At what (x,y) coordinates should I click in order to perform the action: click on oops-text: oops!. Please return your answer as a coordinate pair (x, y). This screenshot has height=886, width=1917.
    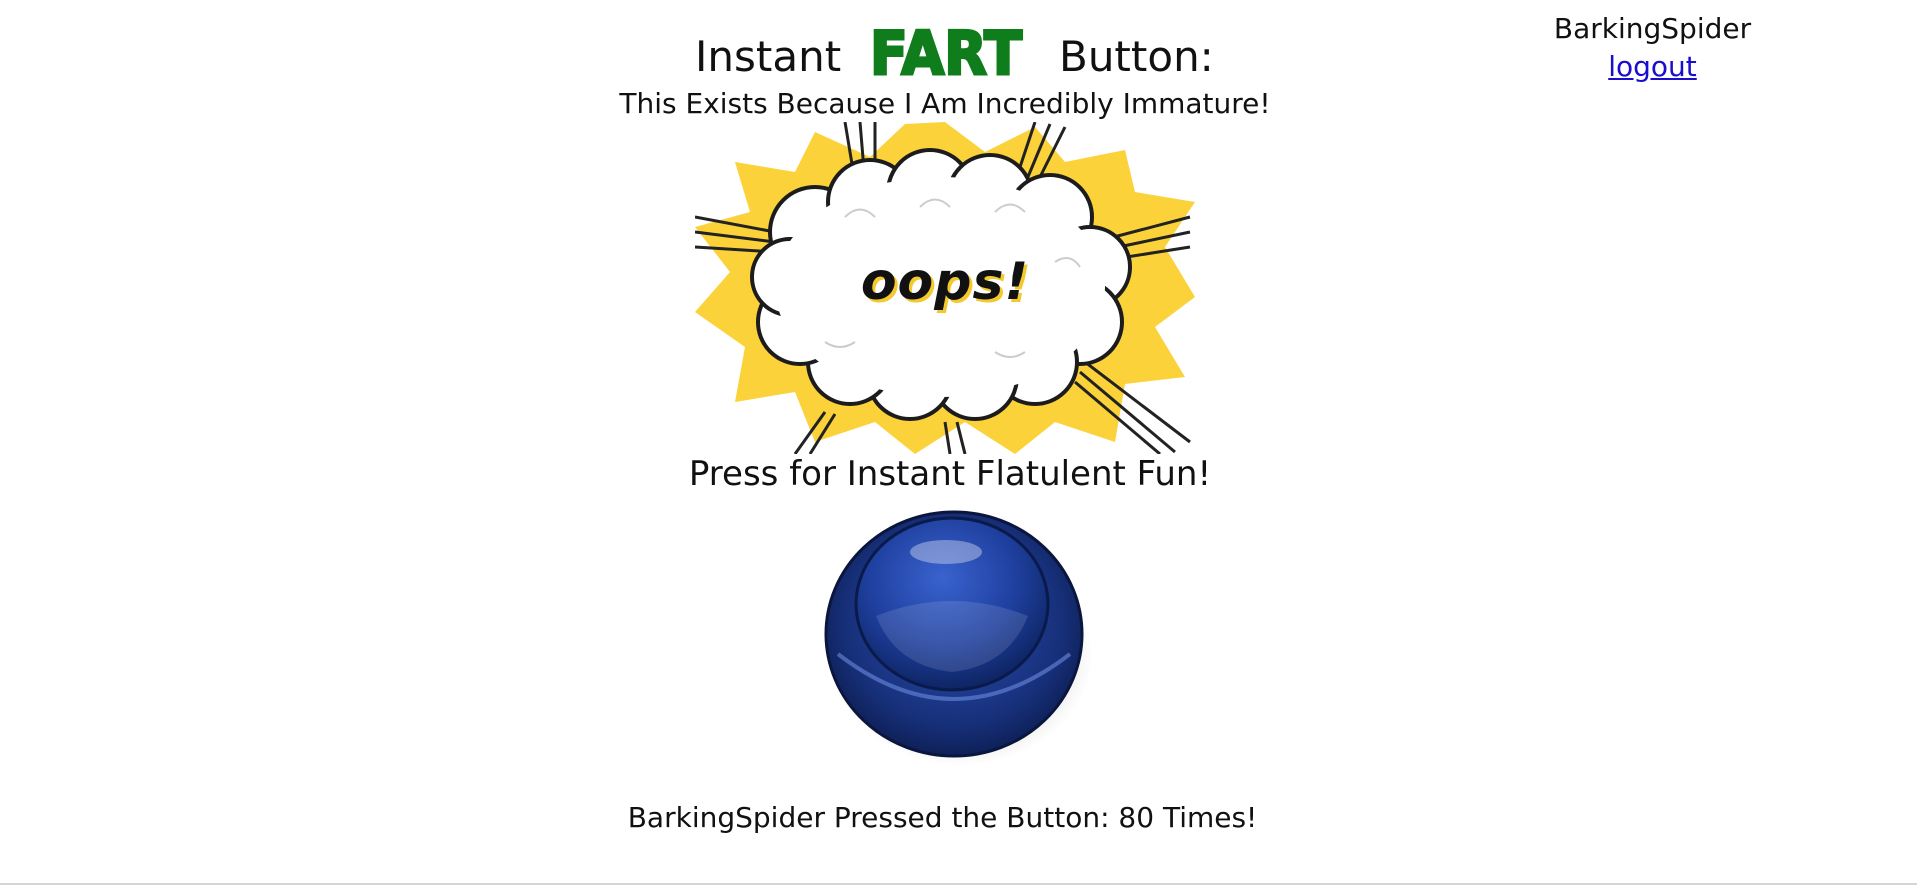
    Looking at the image, I should click on (945, 282).